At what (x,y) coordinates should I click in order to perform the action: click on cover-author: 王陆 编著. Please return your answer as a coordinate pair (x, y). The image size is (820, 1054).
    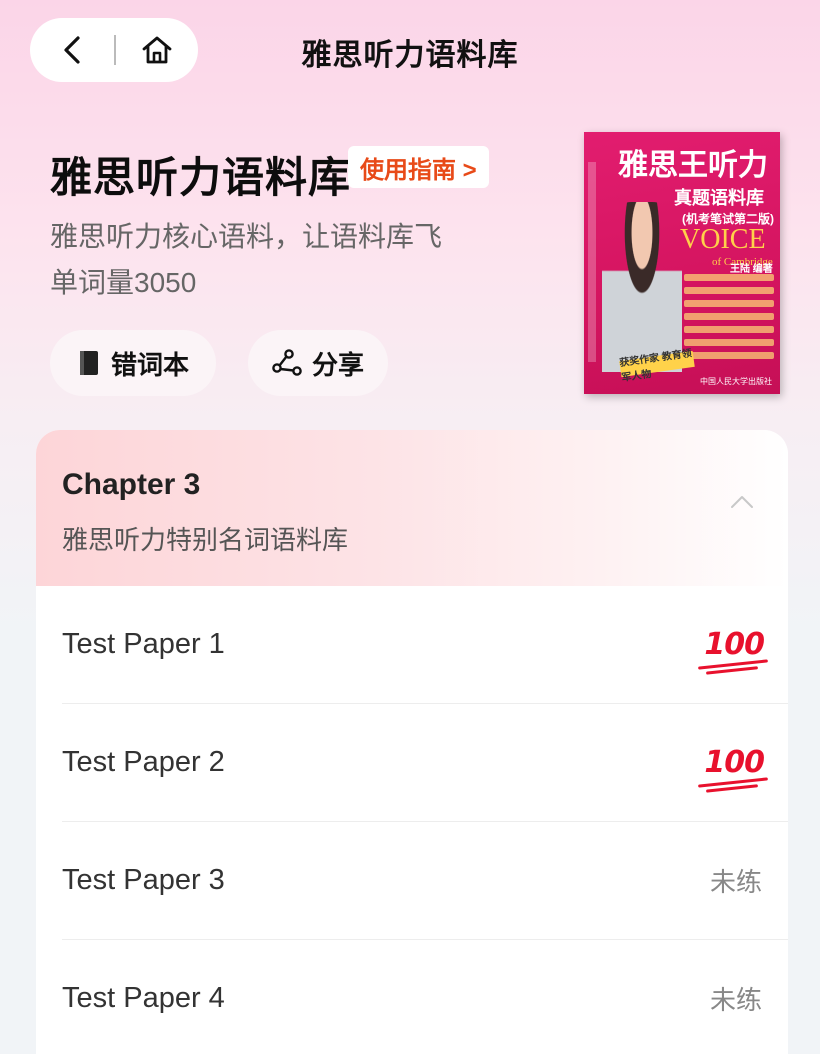
    Looking at the image, I should click on (751, 269).